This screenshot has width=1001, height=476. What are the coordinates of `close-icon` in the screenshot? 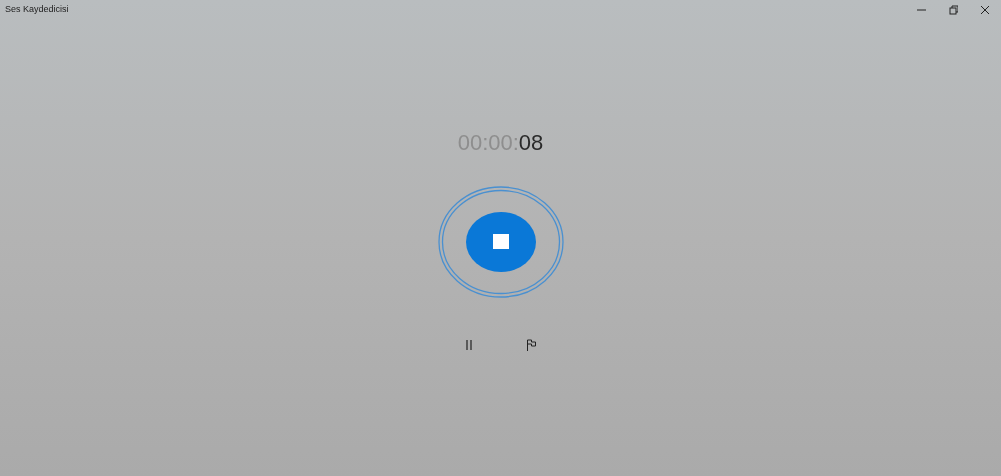 It's located at (985, 10).